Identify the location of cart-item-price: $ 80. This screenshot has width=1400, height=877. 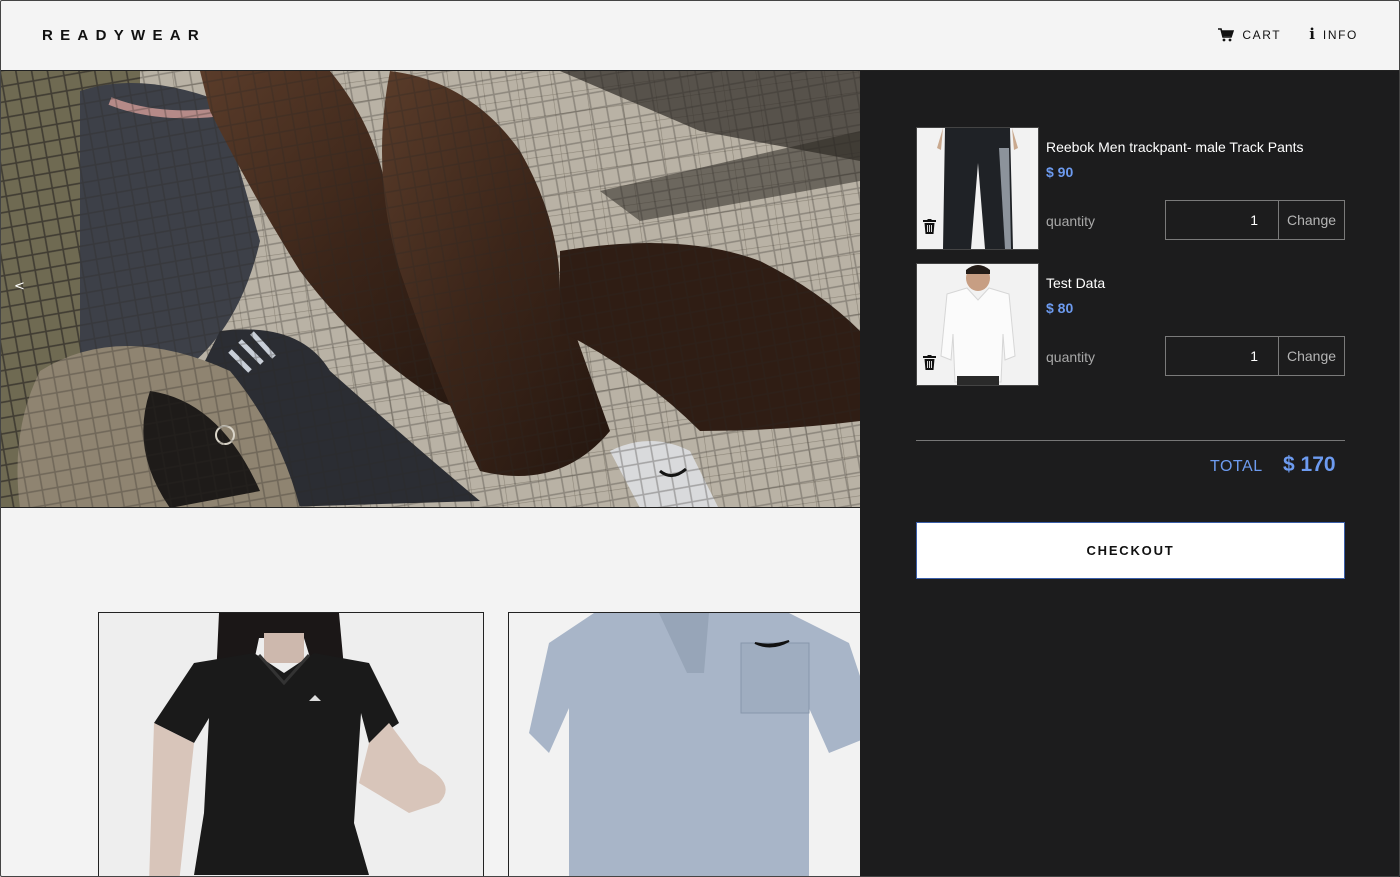
(1060, 308).